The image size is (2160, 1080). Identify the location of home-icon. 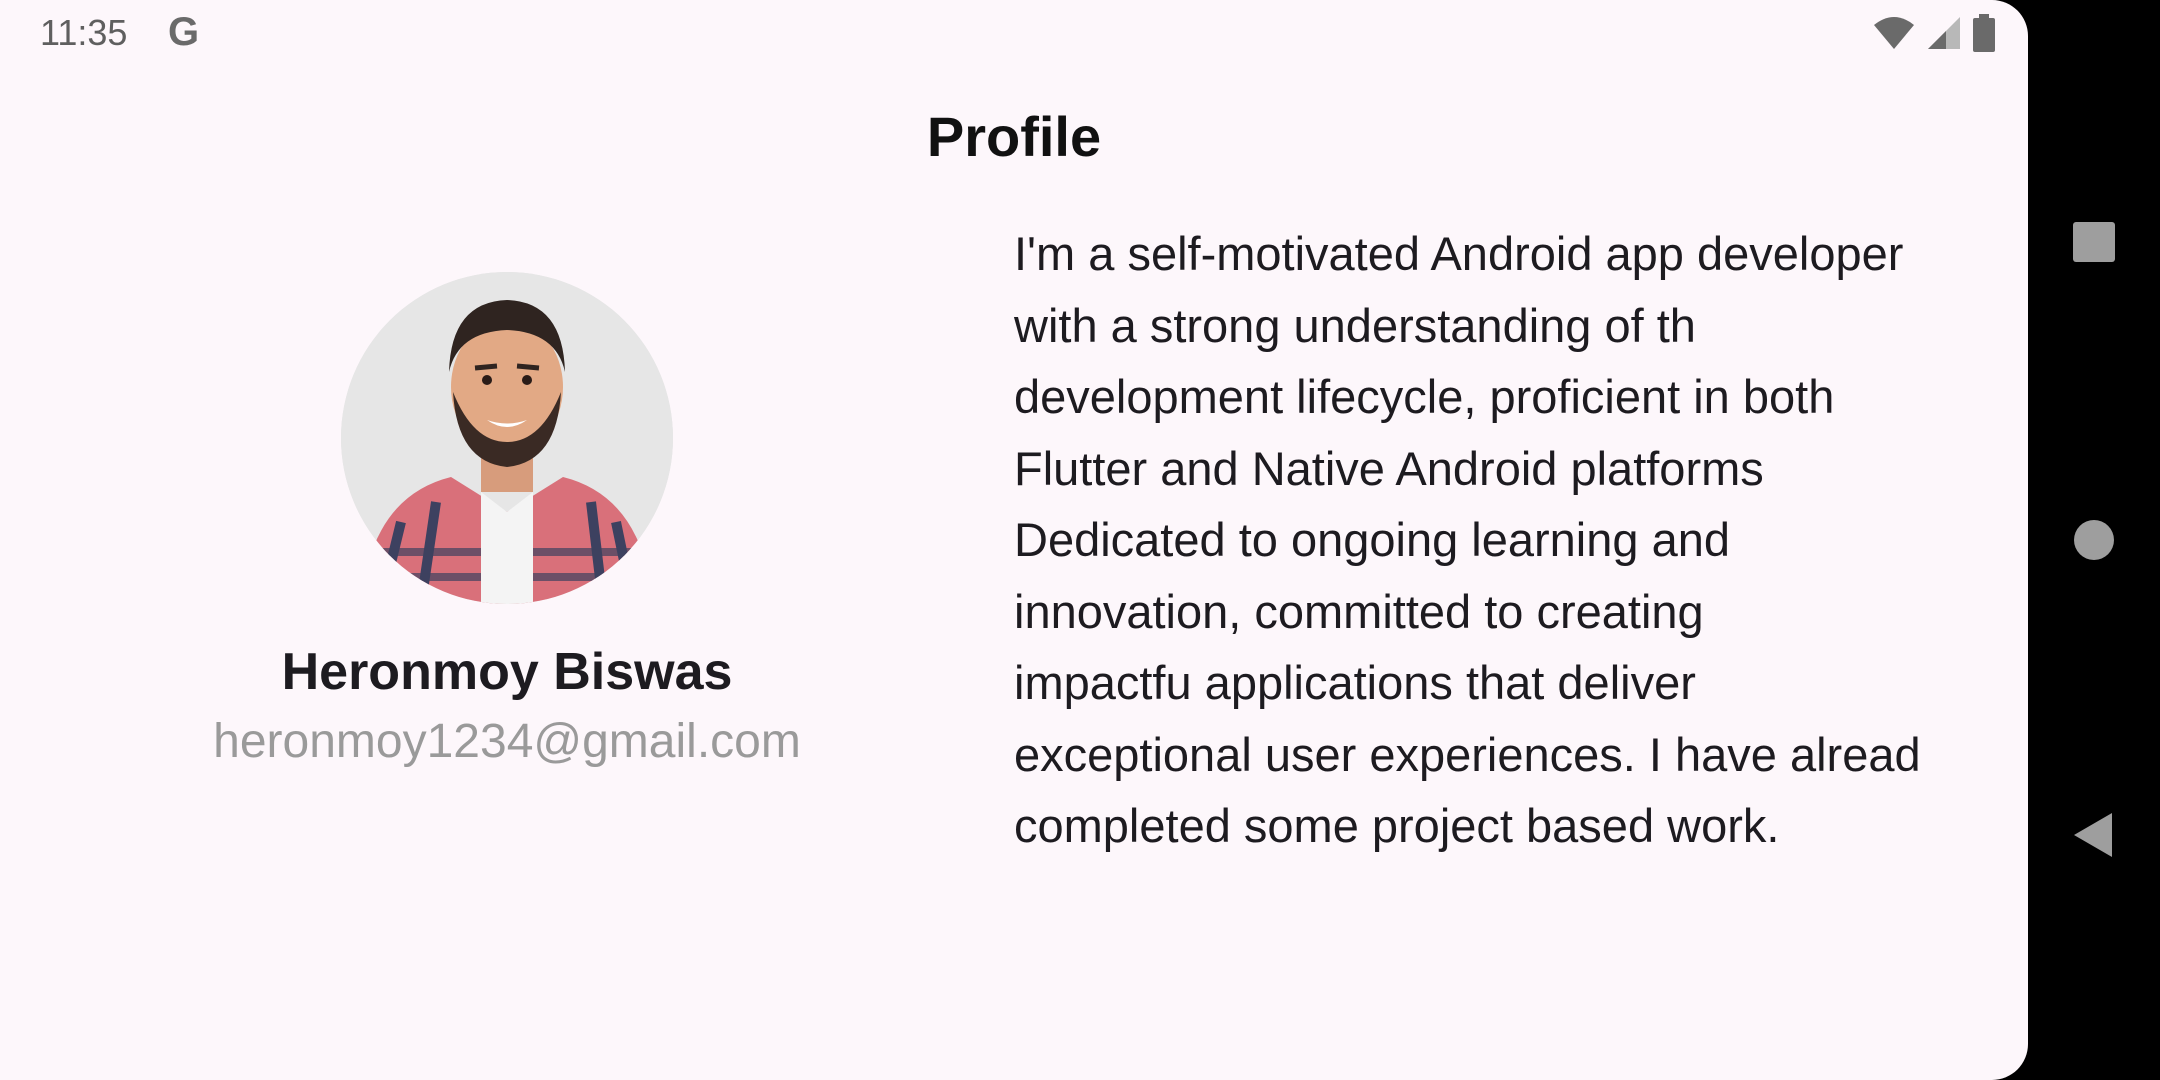
(2094, 540).